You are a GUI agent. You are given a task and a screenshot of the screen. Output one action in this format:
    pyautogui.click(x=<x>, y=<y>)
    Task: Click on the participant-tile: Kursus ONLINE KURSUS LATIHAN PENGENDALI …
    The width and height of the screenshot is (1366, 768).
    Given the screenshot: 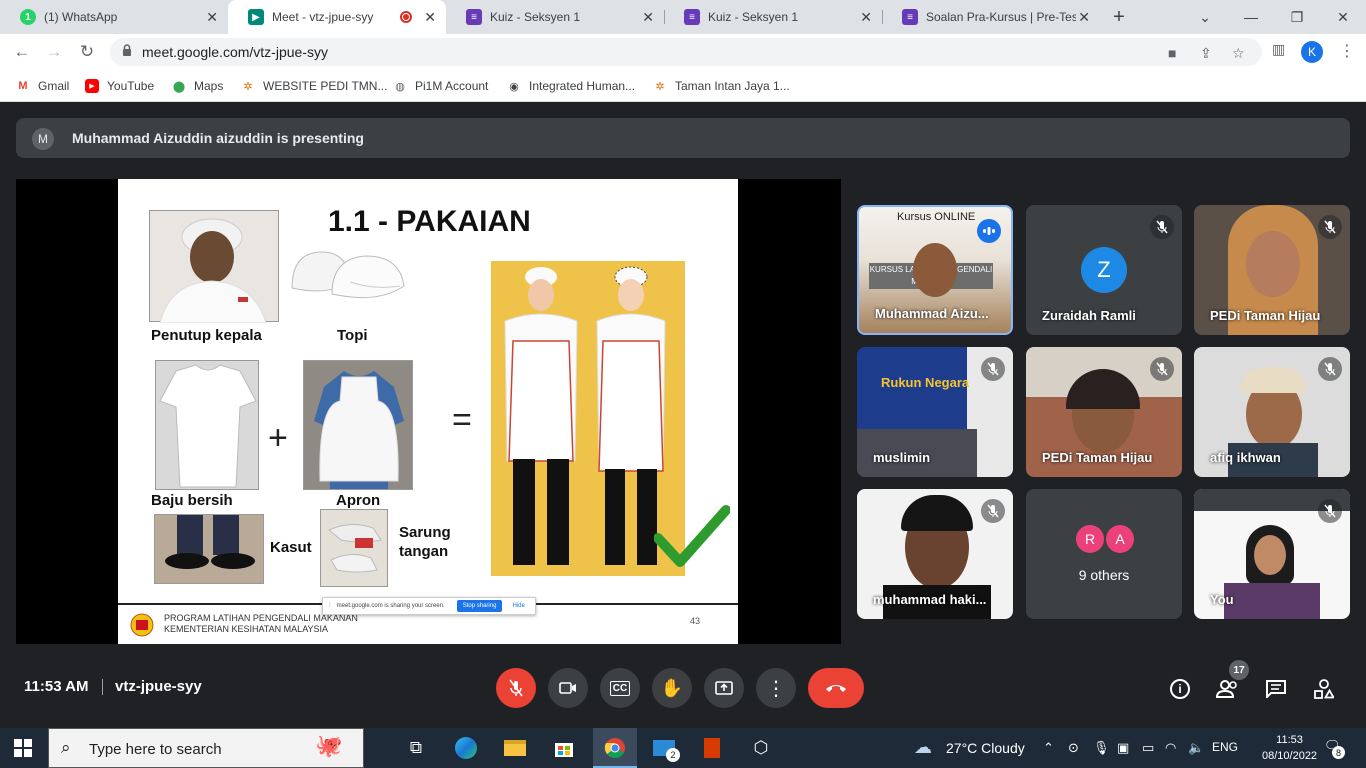 What is the action you would take?
    pyautogui.click(x=935, y=270)
    